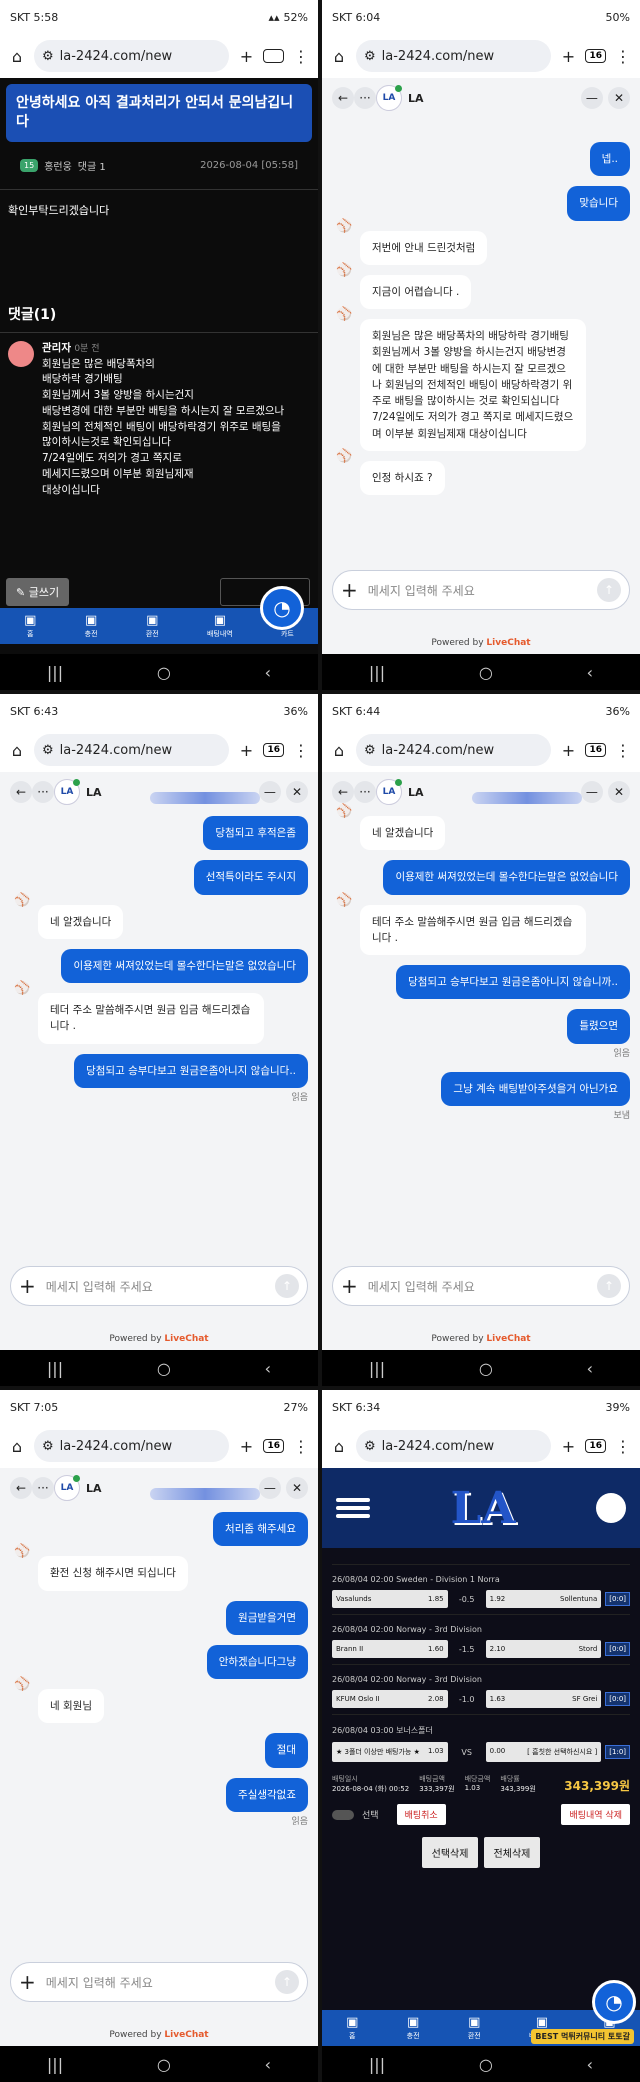 The image size is (640, 2082). Describe the element at coordinates (390, 1752) in the screenshot. I see `home-pick: ★ 3폴더 이상만 배팅가능 ★ 1.03` at that location.